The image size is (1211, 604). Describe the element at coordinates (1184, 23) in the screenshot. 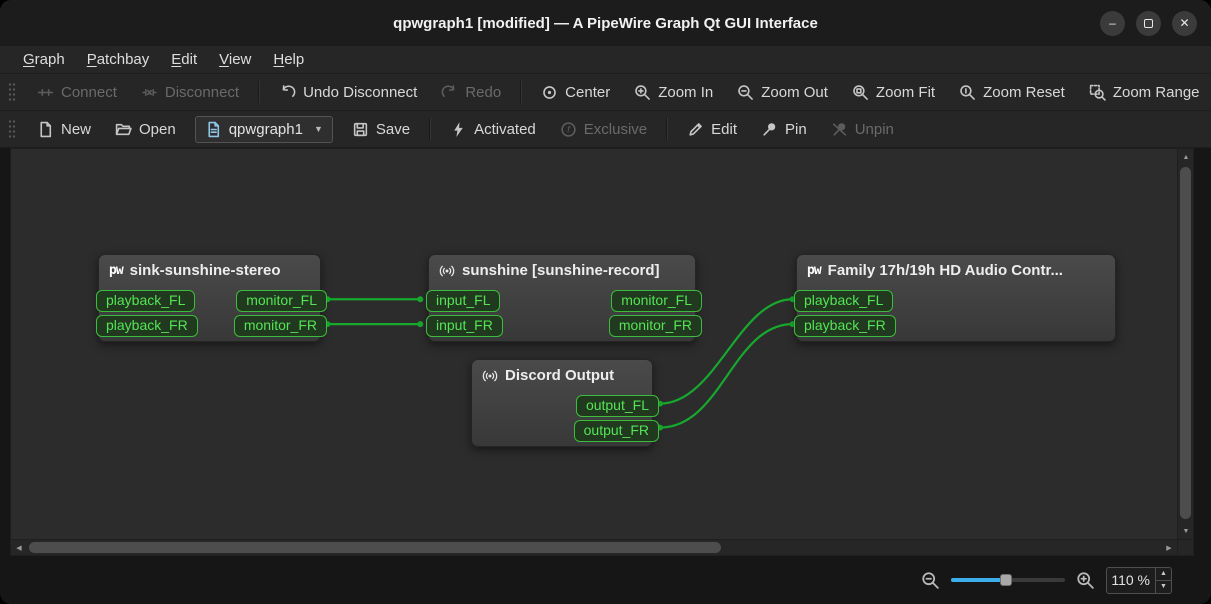

I see `close-button: ✕` at that location.